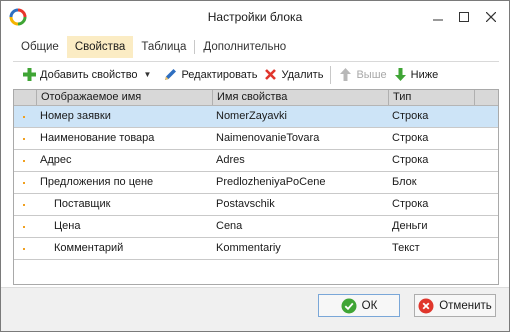  I want to click on cell-property-name: PredlozheniyaPoCene, so click(271, 182).